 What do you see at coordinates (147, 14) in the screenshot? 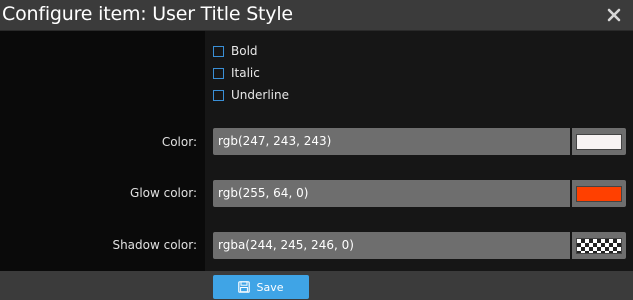
I see `dialog-title: Configure item: User Title Style` at bounding box center [147, 14].